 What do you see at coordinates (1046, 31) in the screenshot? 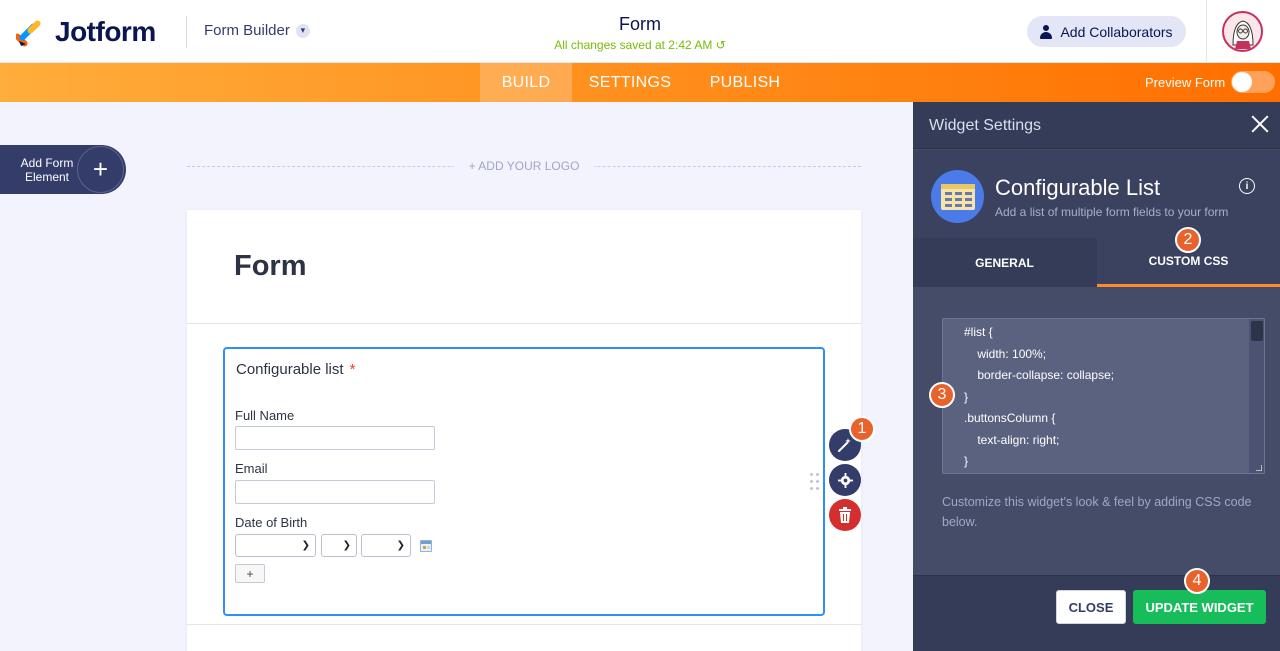
I see `user-icon` at bounding box center [1046, 31].